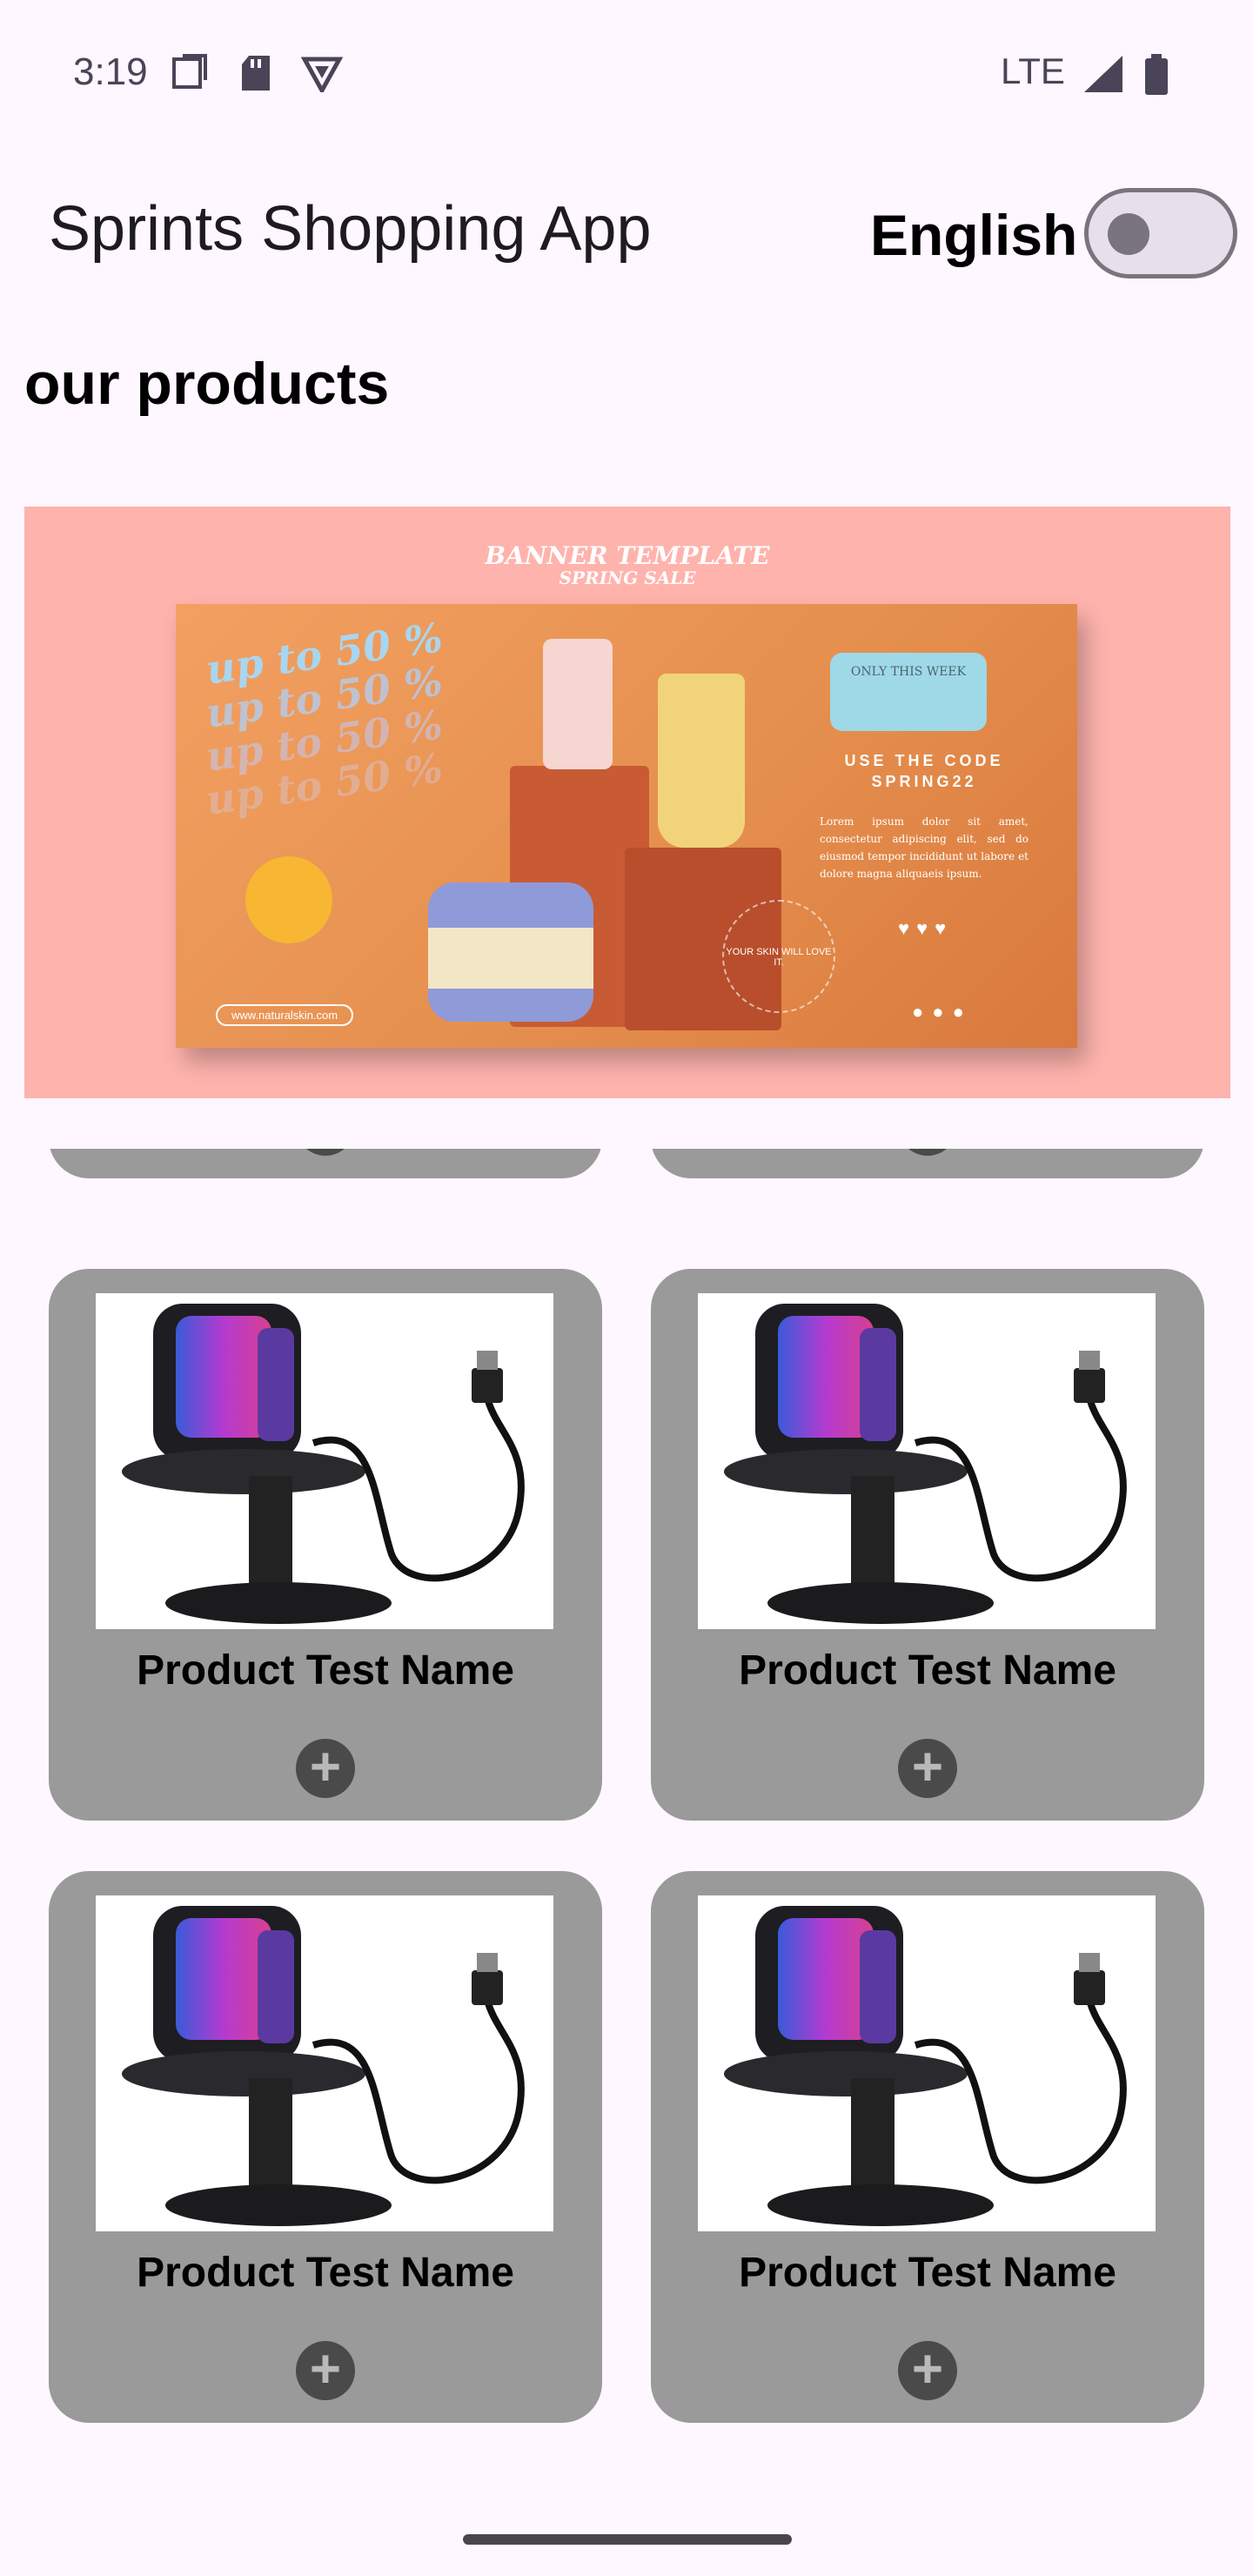 The image size is (1253, 2576). I want to click on sun-face-illustration, so click(288, 900).